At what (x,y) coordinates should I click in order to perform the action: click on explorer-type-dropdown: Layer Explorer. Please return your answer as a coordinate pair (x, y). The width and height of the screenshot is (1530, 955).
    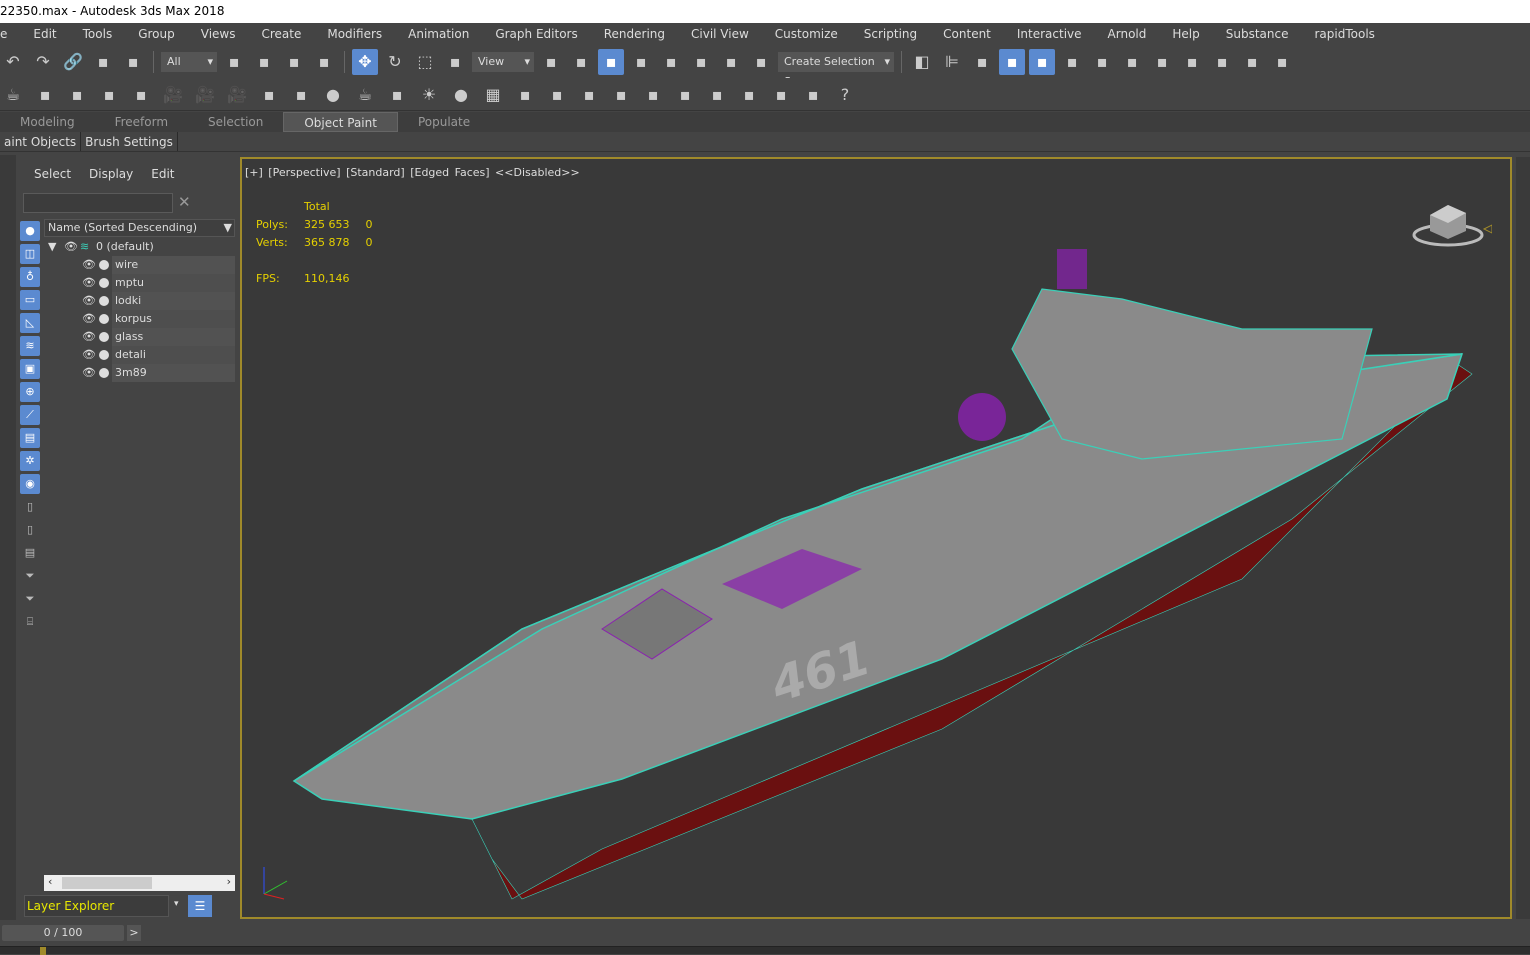
    Looking at the image, I should click on (96, 906).